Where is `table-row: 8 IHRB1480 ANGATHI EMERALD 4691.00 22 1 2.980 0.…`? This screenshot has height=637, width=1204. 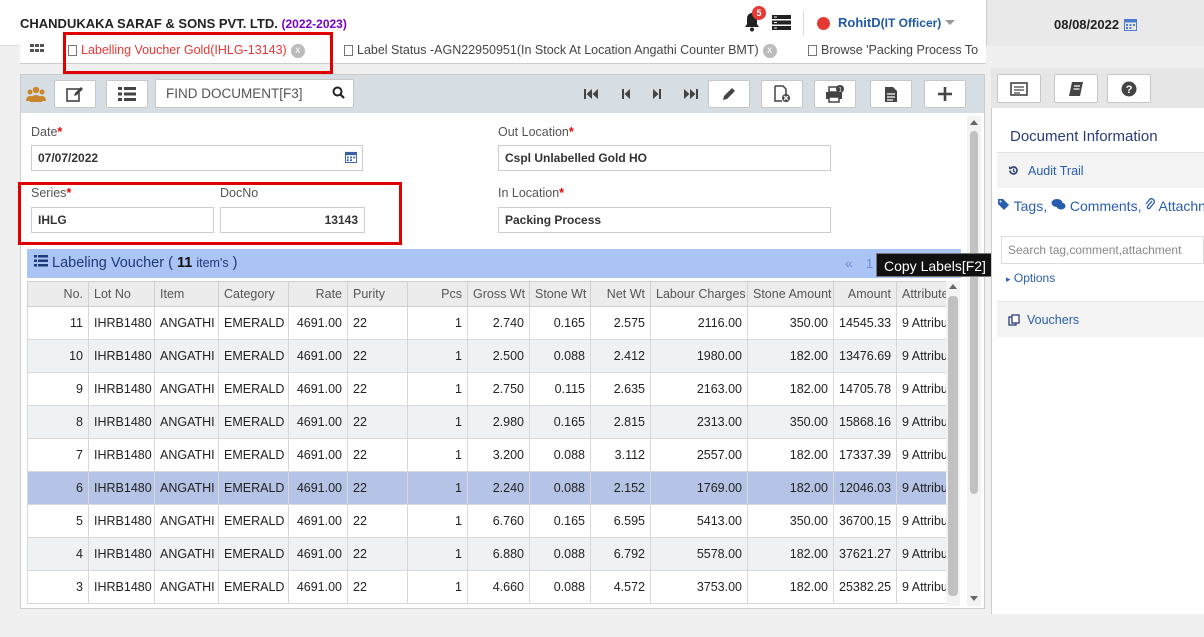 table-row: 8 IHRB1480 ANGATHI EMERALD 4691.00 22 1 2.980 0.… is located at coordinates (487, 422).